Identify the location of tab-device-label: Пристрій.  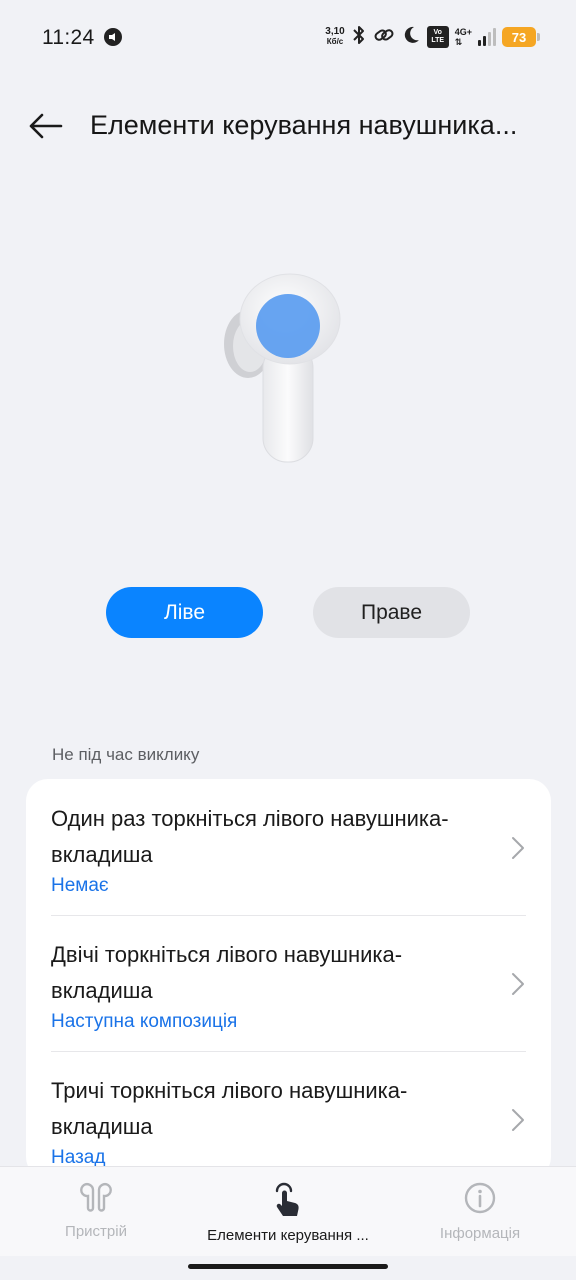
(96, 1231).